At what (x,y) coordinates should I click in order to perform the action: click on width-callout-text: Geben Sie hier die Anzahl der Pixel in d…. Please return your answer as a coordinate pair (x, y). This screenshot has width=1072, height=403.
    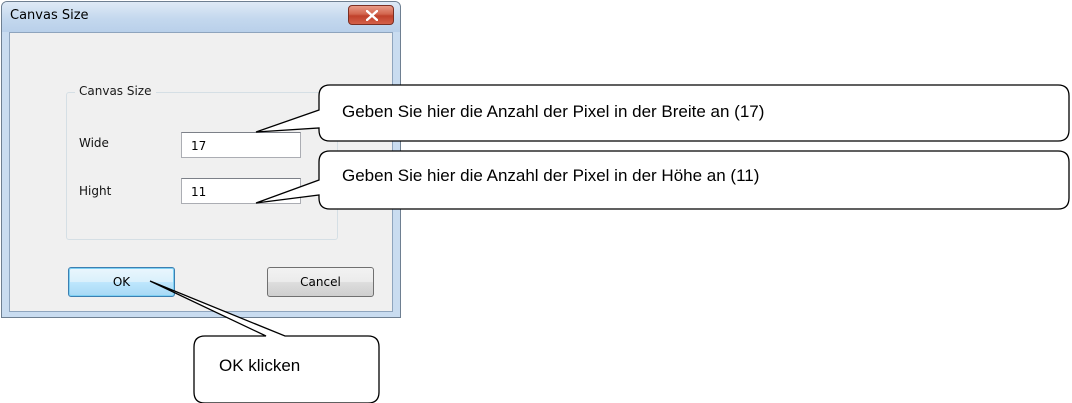
    Looking at the image, I should click on (553, 111).